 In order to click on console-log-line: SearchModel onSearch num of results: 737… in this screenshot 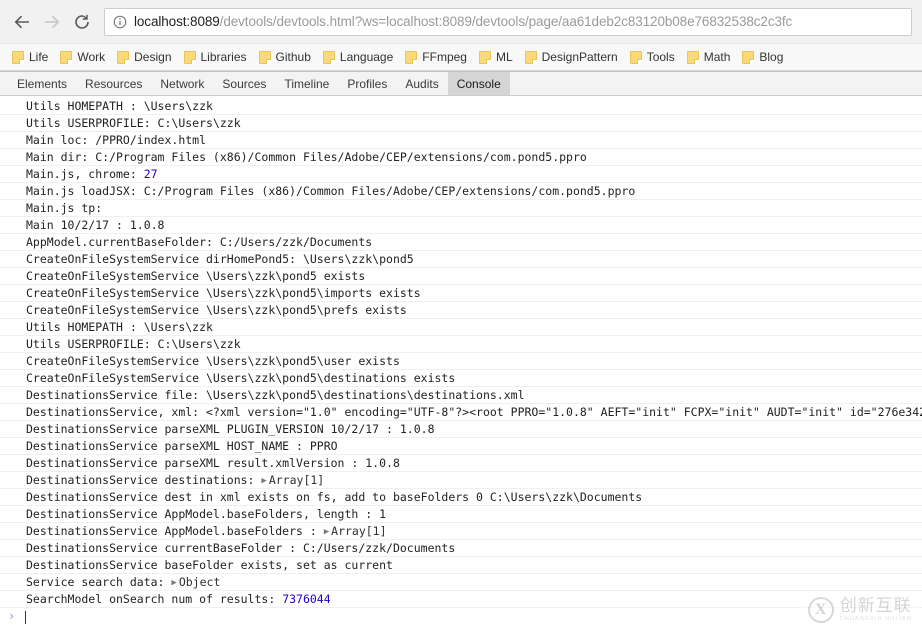, I will do `click(461, 599)`.